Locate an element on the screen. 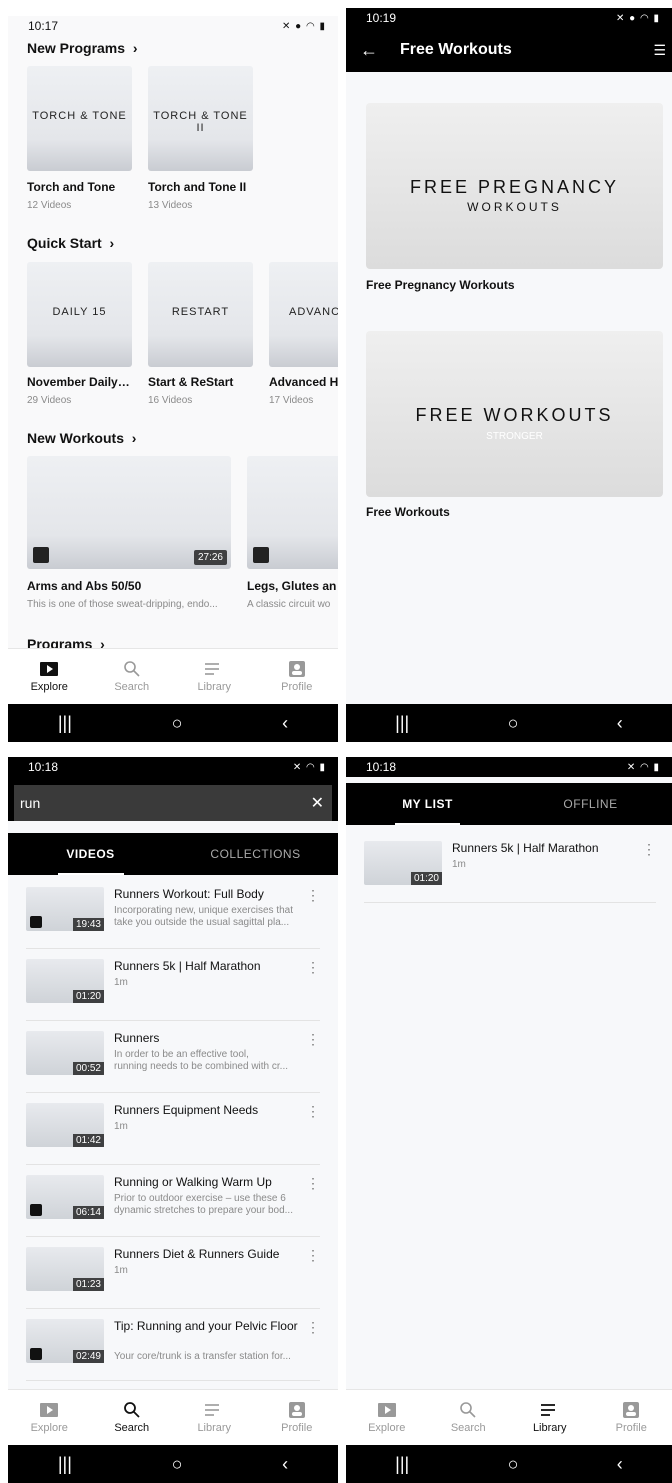  video-title: Runners Workout: Full Body is located at coordinates (189, 894).